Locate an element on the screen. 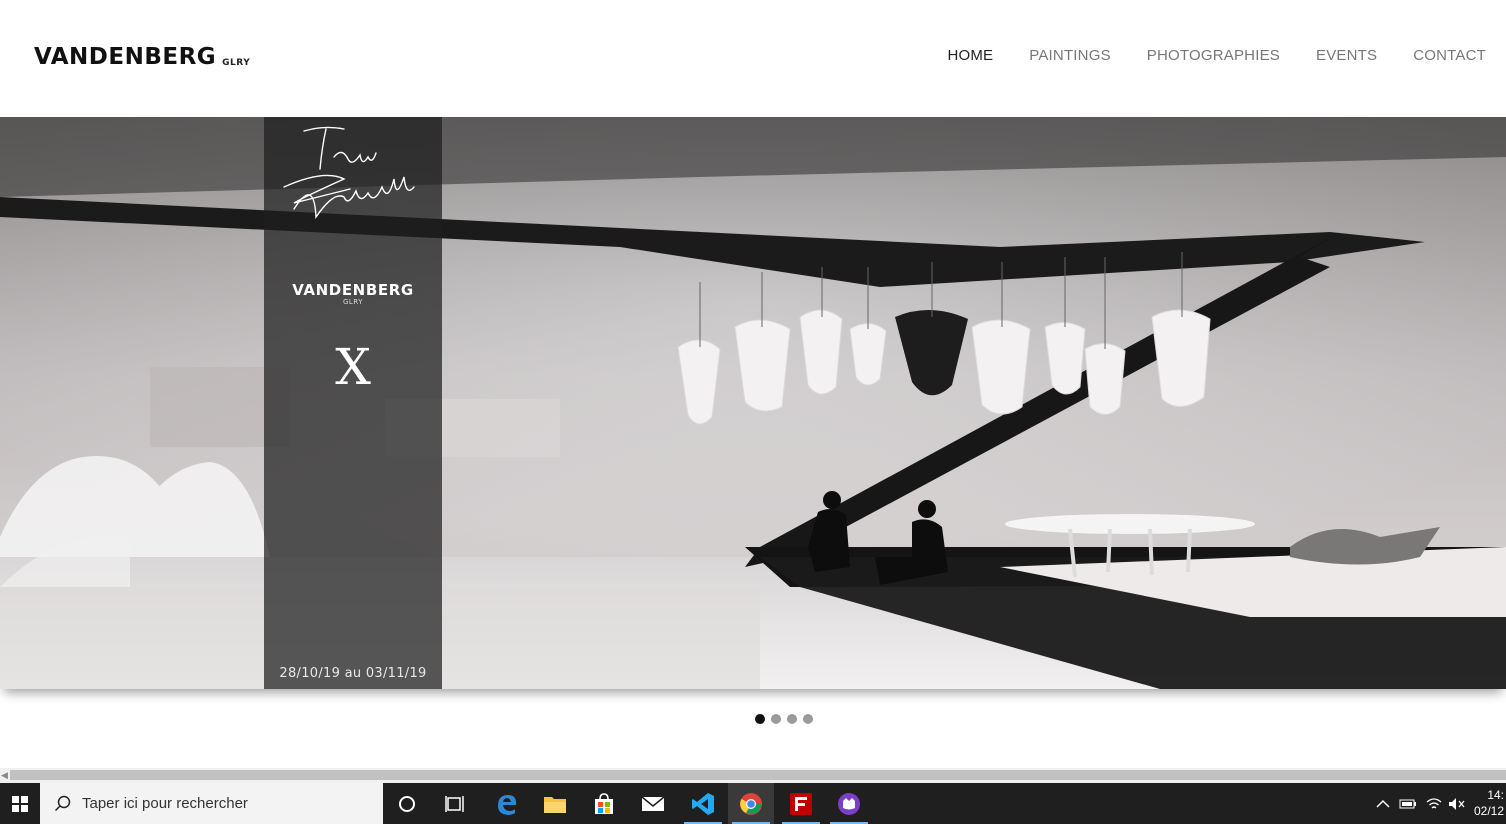 The height and width of the screenshot is (824, 1506). taskbar-clock: 14: 02/12 is located at coordinates (1489, 803).